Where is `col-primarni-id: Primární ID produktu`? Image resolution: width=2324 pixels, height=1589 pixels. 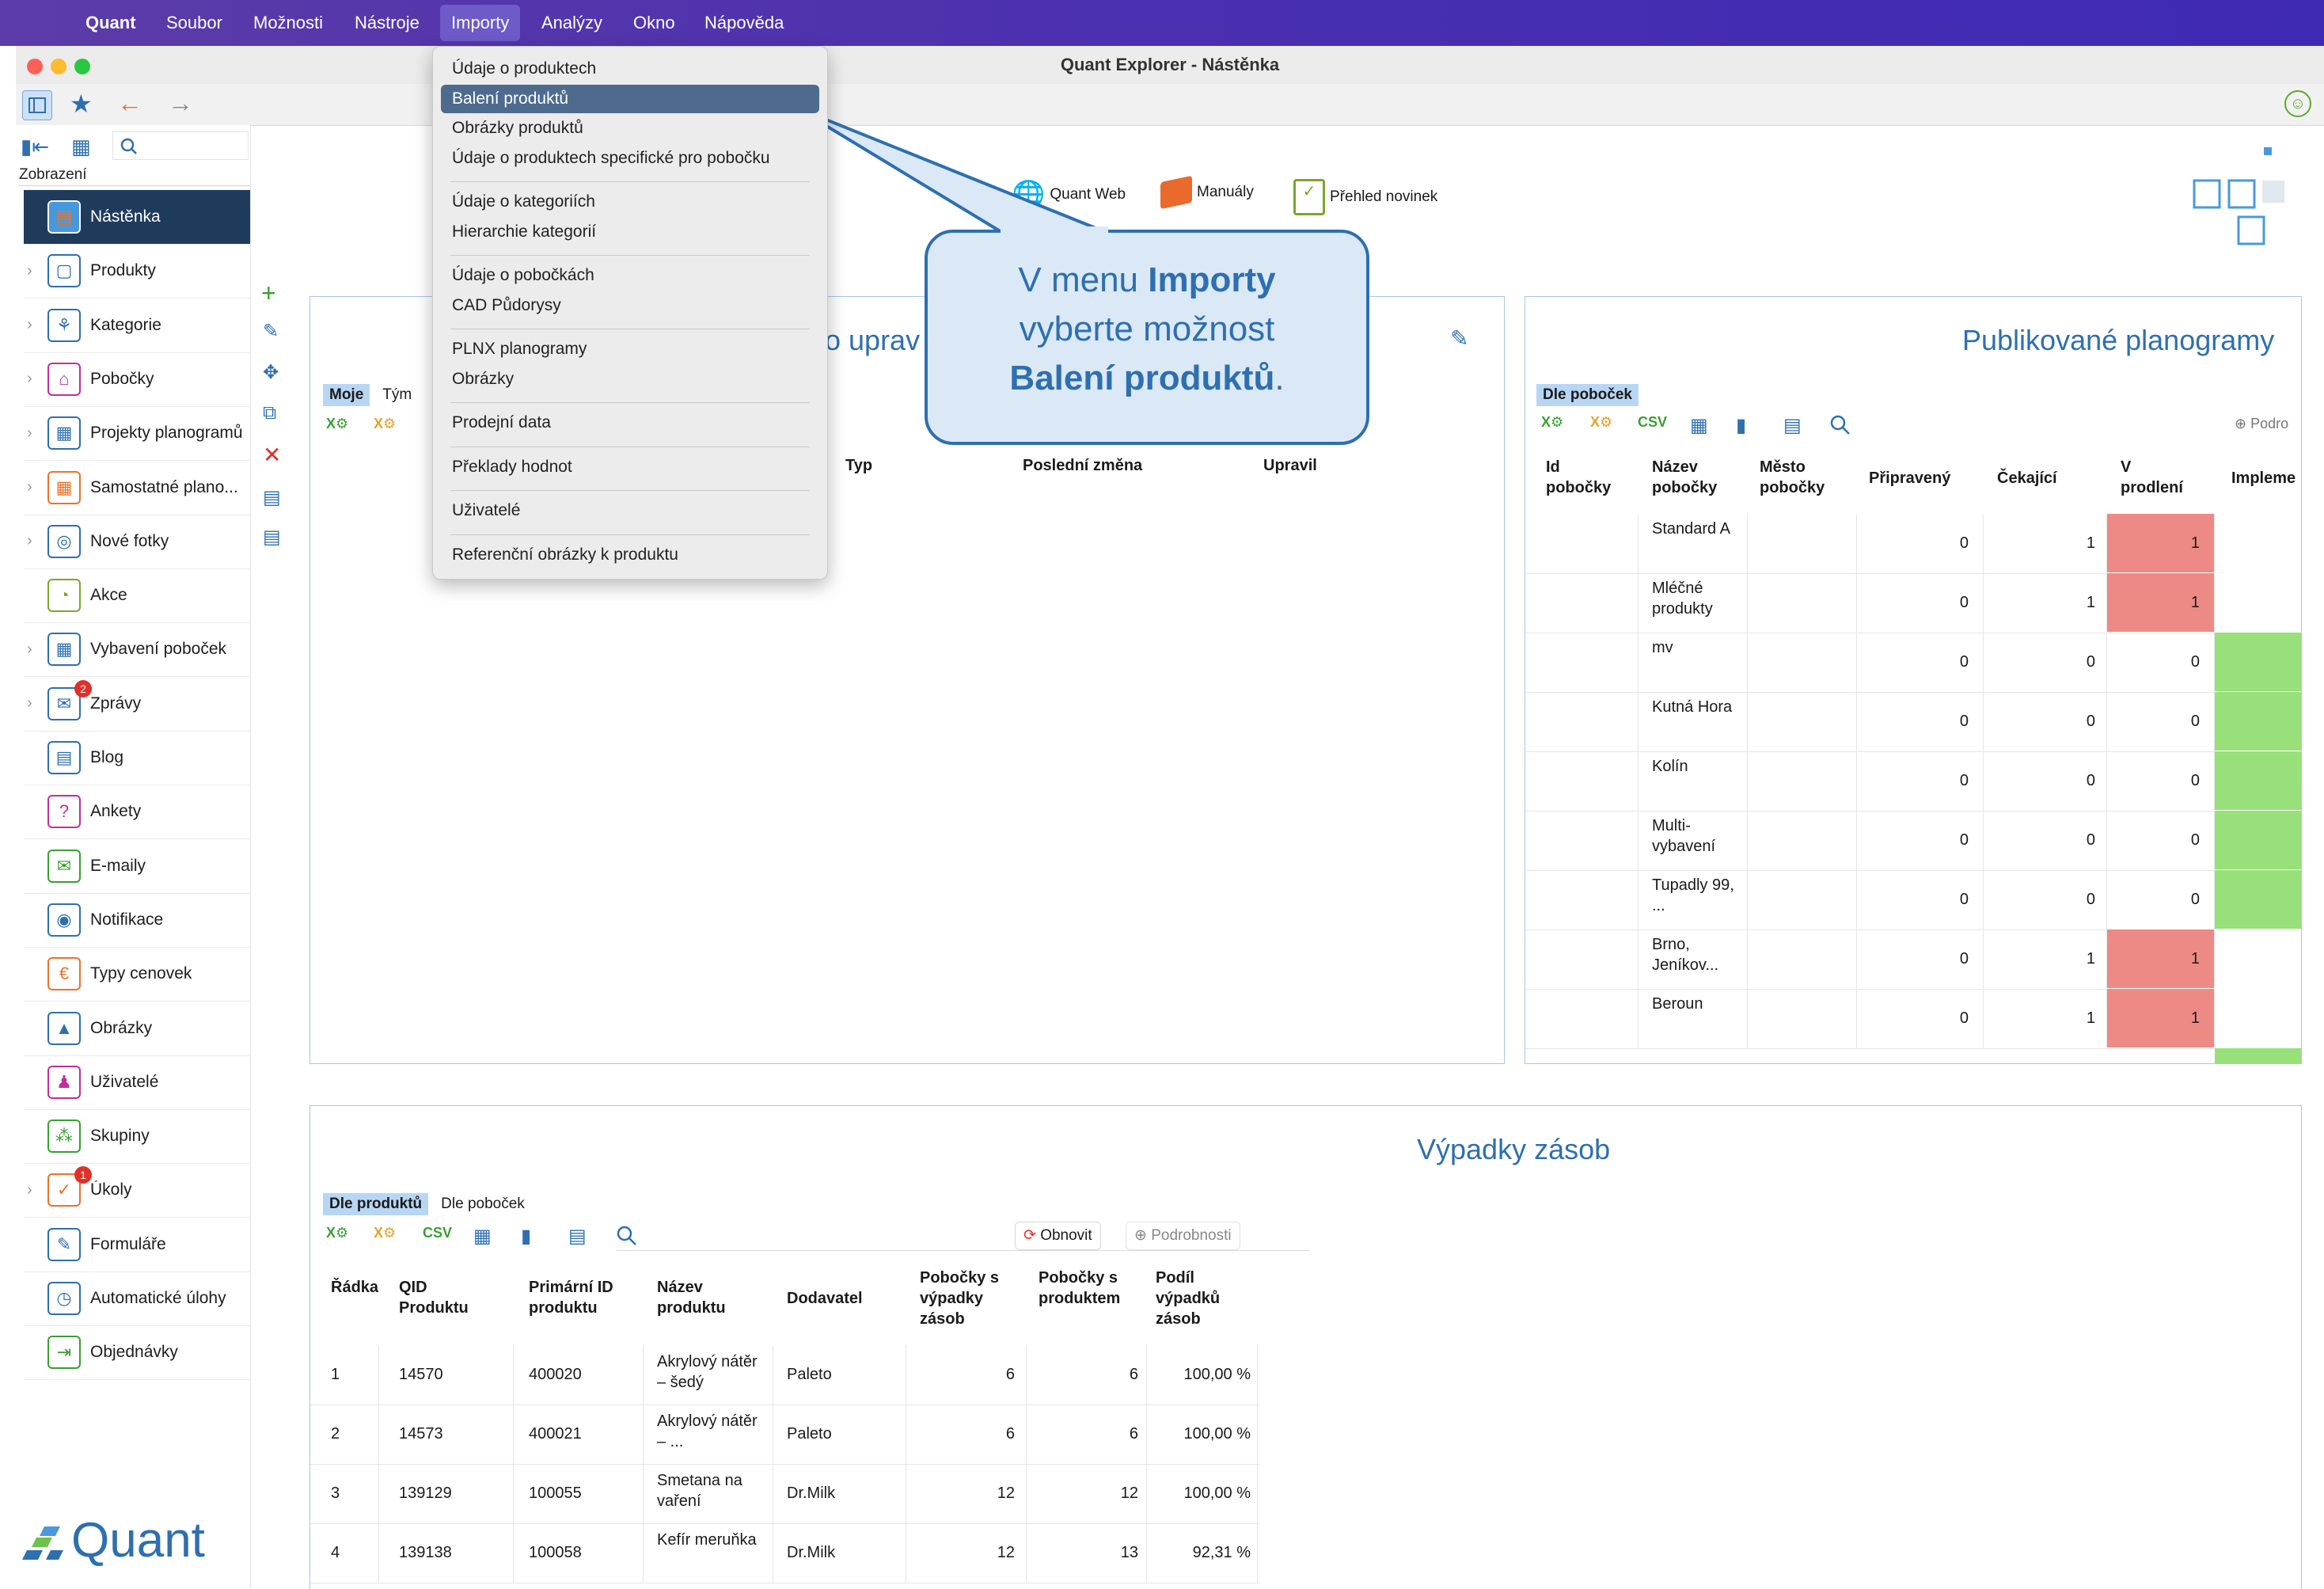 col-primarni-id: Primární ID produktu is located at coordinates (581, 1297).